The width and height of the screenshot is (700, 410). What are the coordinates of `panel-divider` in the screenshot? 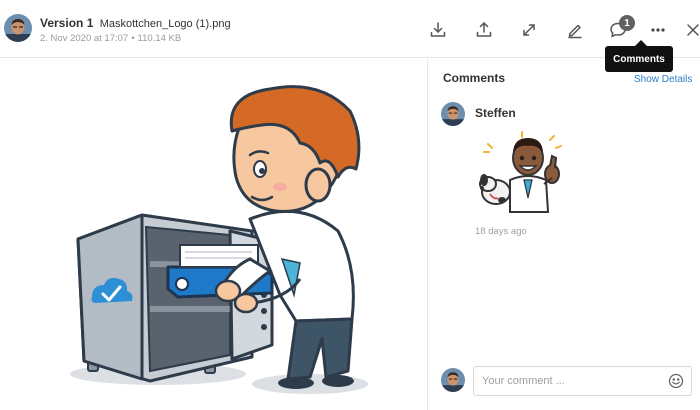 It's located at (427, 234).